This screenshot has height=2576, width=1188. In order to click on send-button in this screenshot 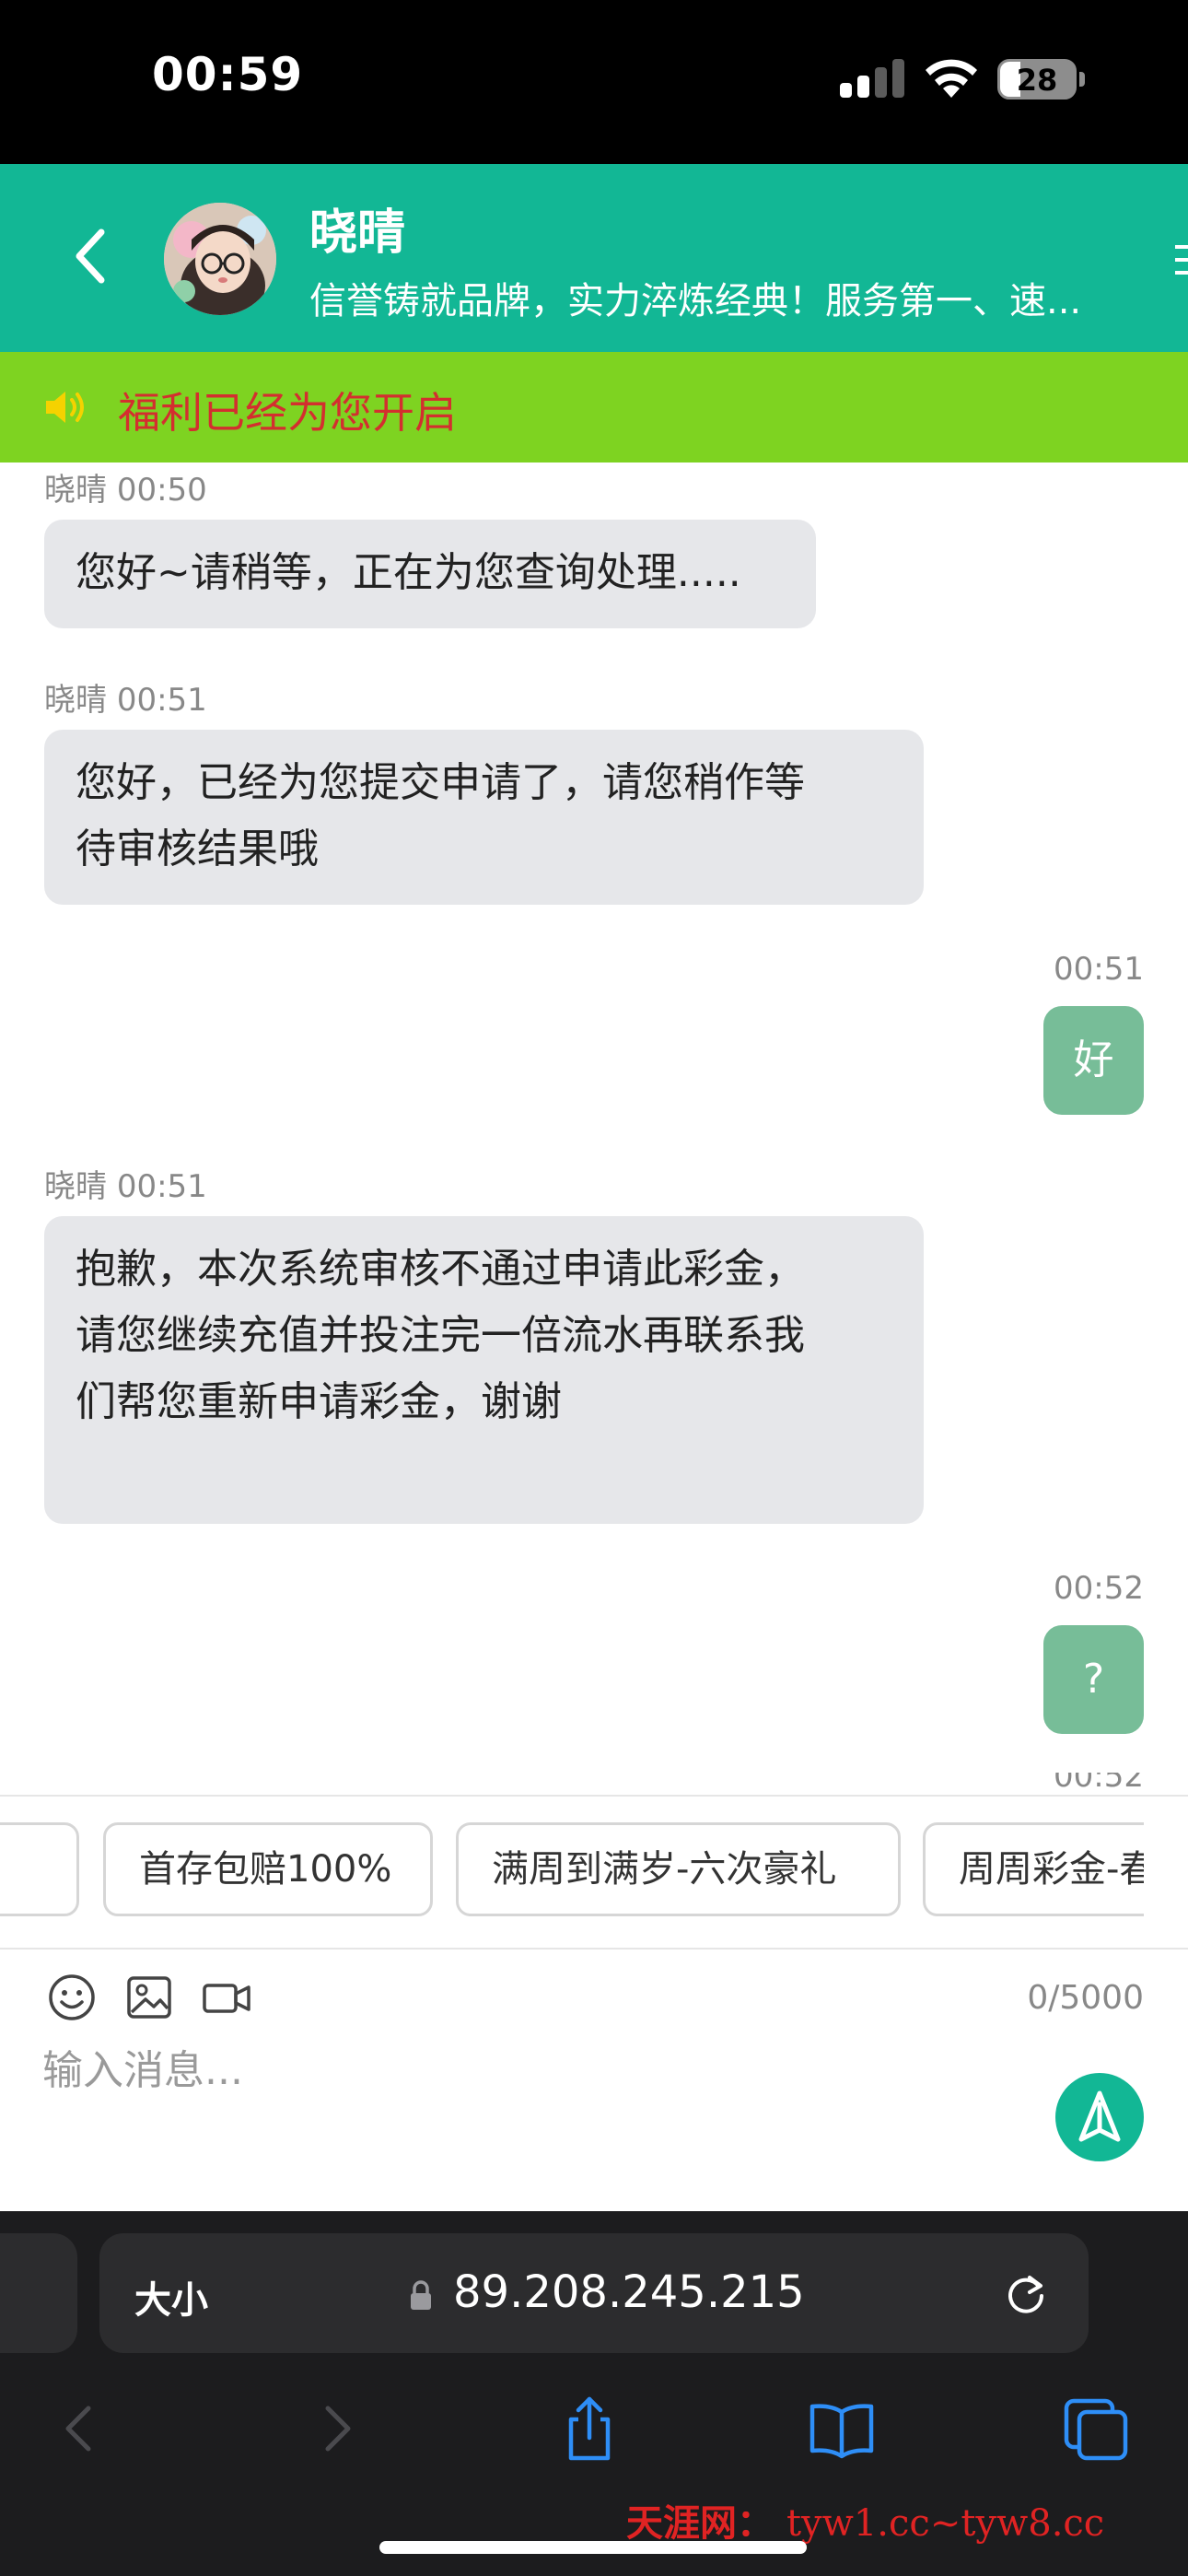, I will do `click(1099, 2117)`.